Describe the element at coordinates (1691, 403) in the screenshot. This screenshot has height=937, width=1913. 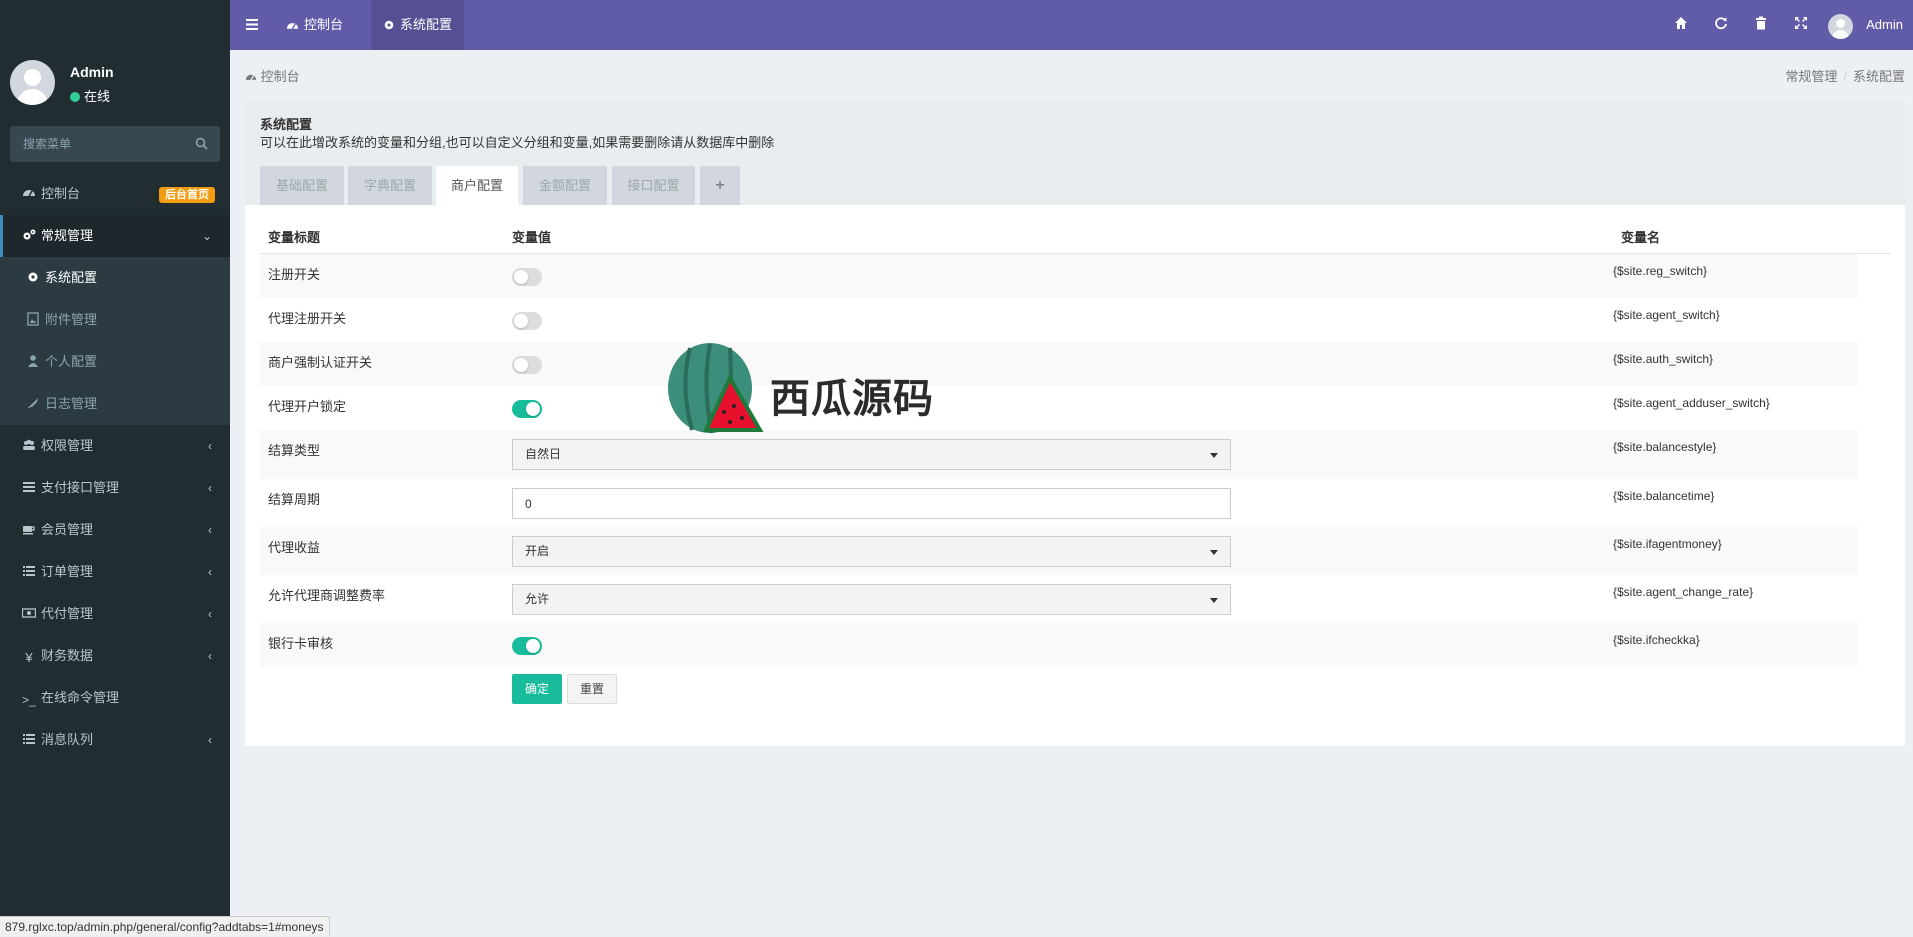
I see `row-variable-name: {$site.agent_adduser_switch}` at that location.